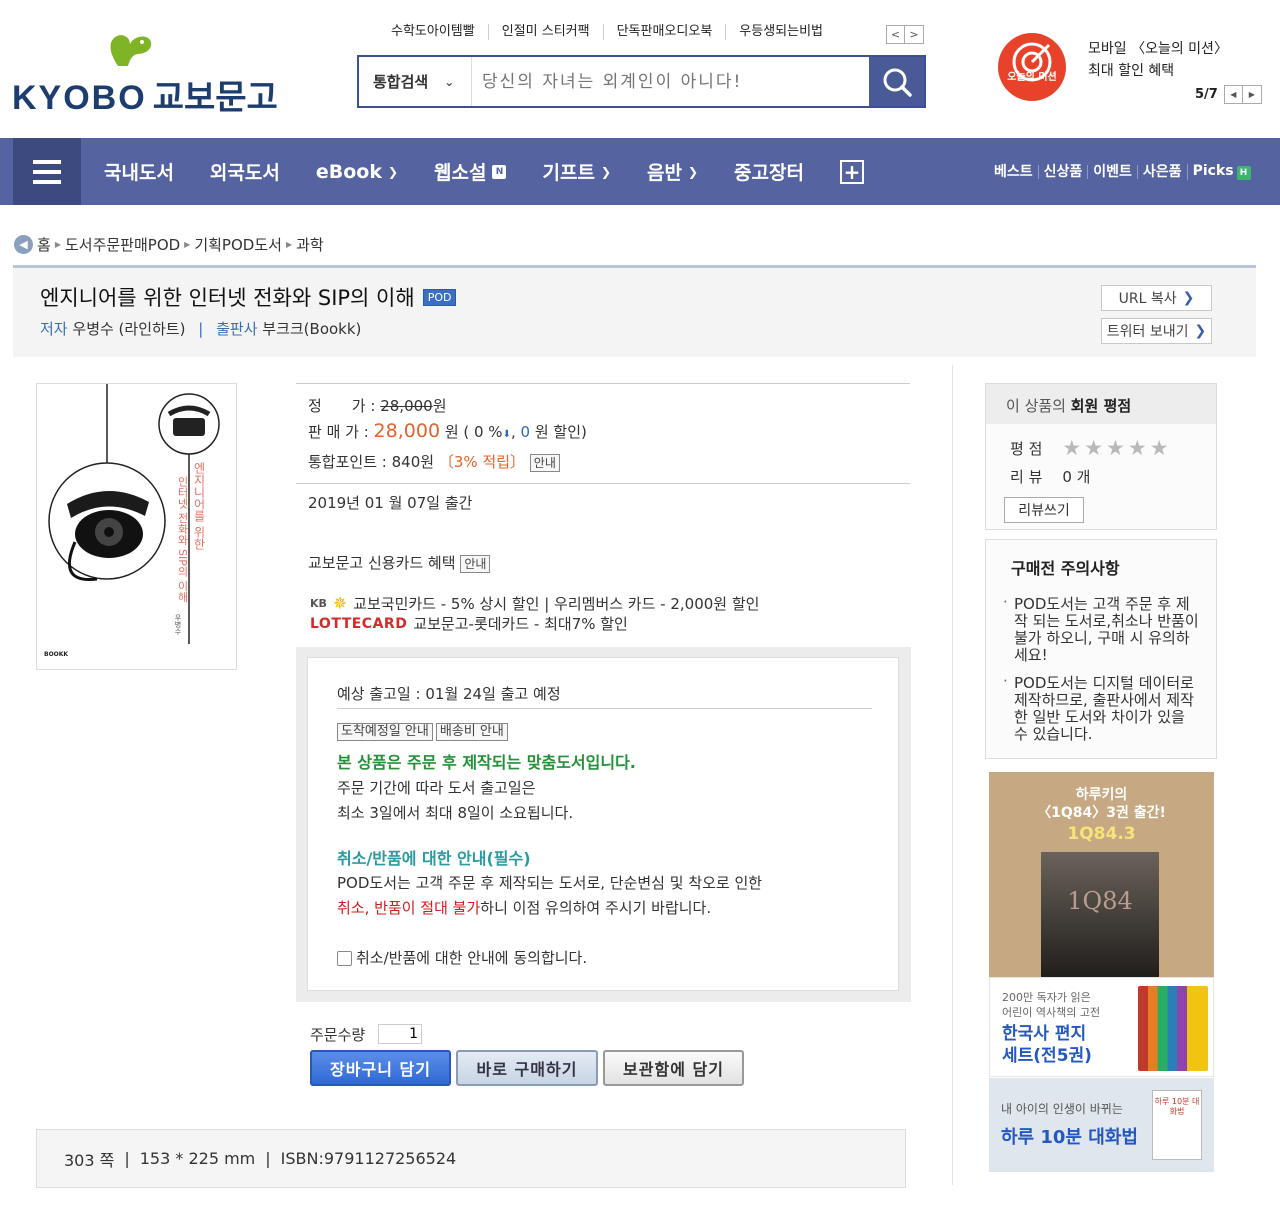 This screenshot has height=1211, width=1280. I want to click on search-input, so click(670, 81).